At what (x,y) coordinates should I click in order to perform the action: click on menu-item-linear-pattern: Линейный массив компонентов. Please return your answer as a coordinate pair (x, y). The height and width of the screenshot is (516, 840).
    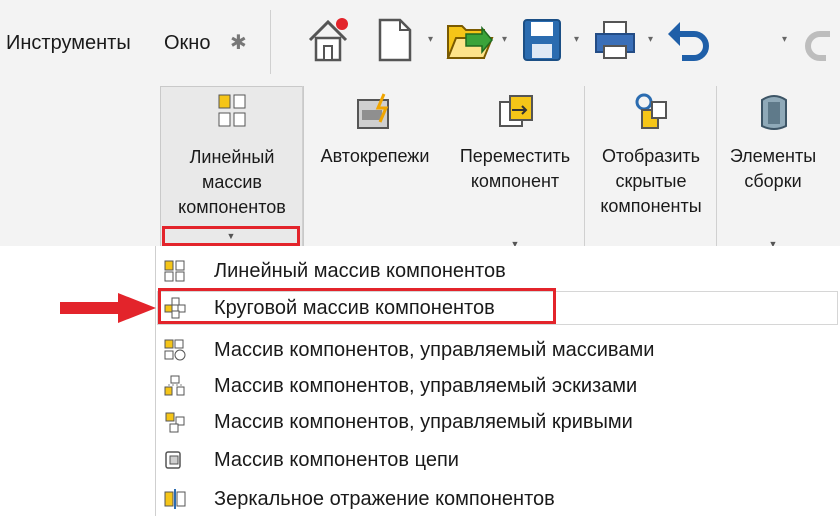
    Looking at the image, I should click on (498, 271).